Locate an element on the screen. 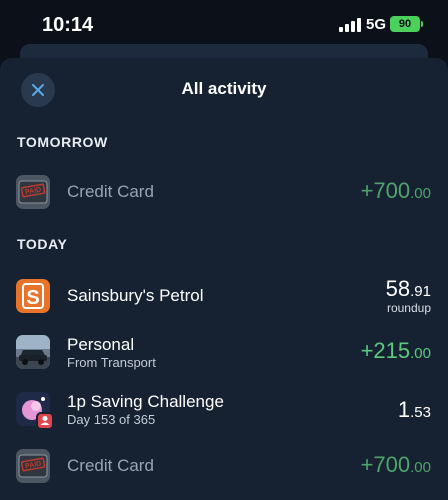  item-subtitle: Day 153 of 365 is located at coordinates (111, 419).